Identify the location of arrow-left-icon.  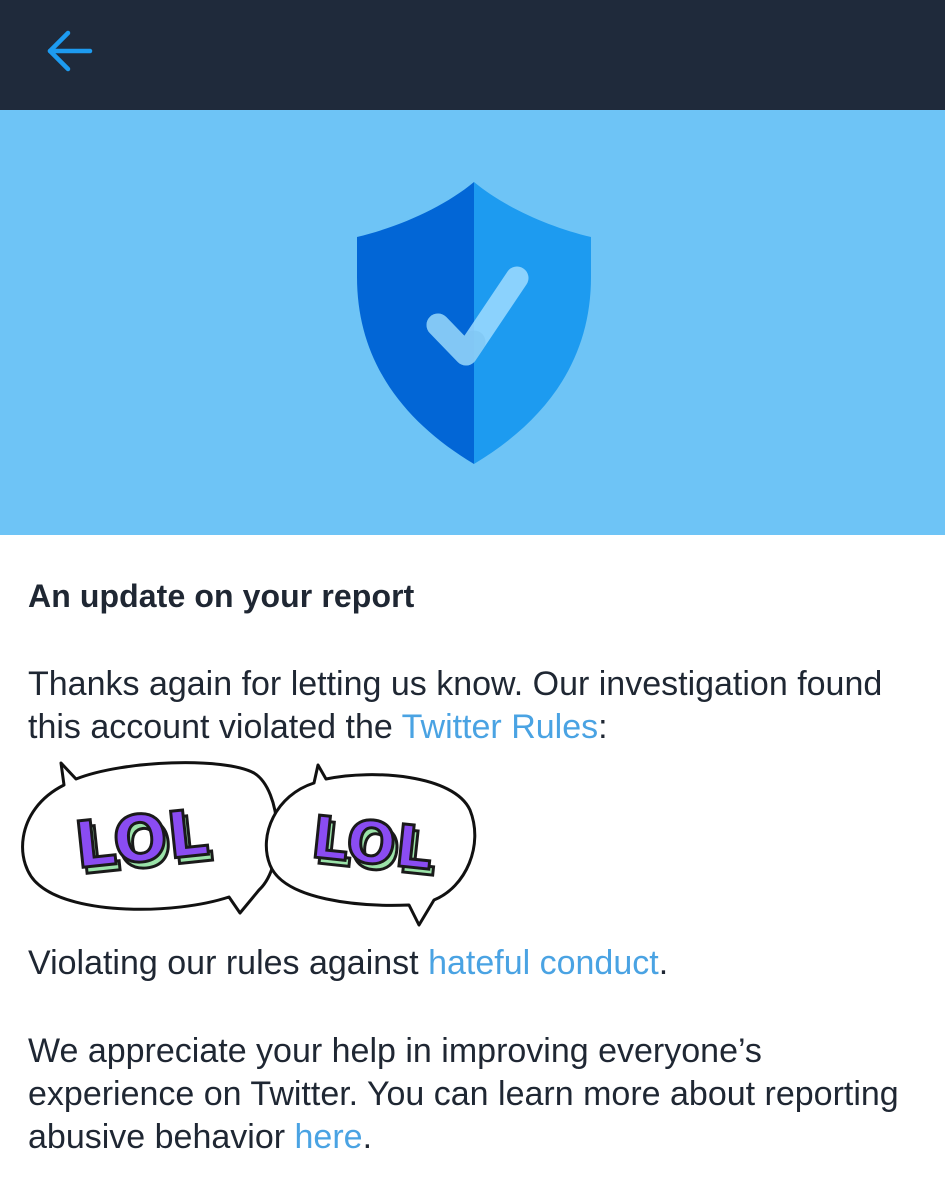
(70, 51).